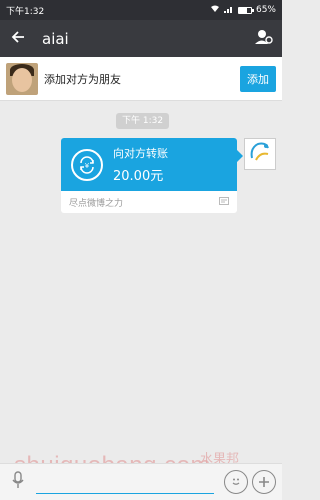  What do you see at coordinates (22, 78) in the screenshot?
I see `contact-avatar` at bounding box center [22, 78].